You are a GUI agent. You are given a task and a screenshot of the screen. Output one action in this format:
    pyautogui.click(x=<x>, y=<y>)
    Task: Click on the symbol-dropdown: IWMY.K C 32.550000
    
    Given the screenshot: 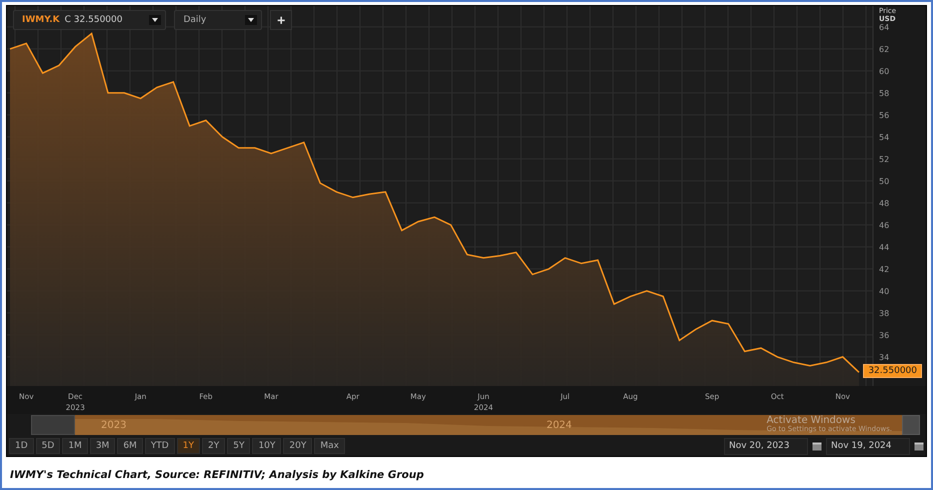 What is the action you would take?
    pyautogui.click(x=89, y=20)
    